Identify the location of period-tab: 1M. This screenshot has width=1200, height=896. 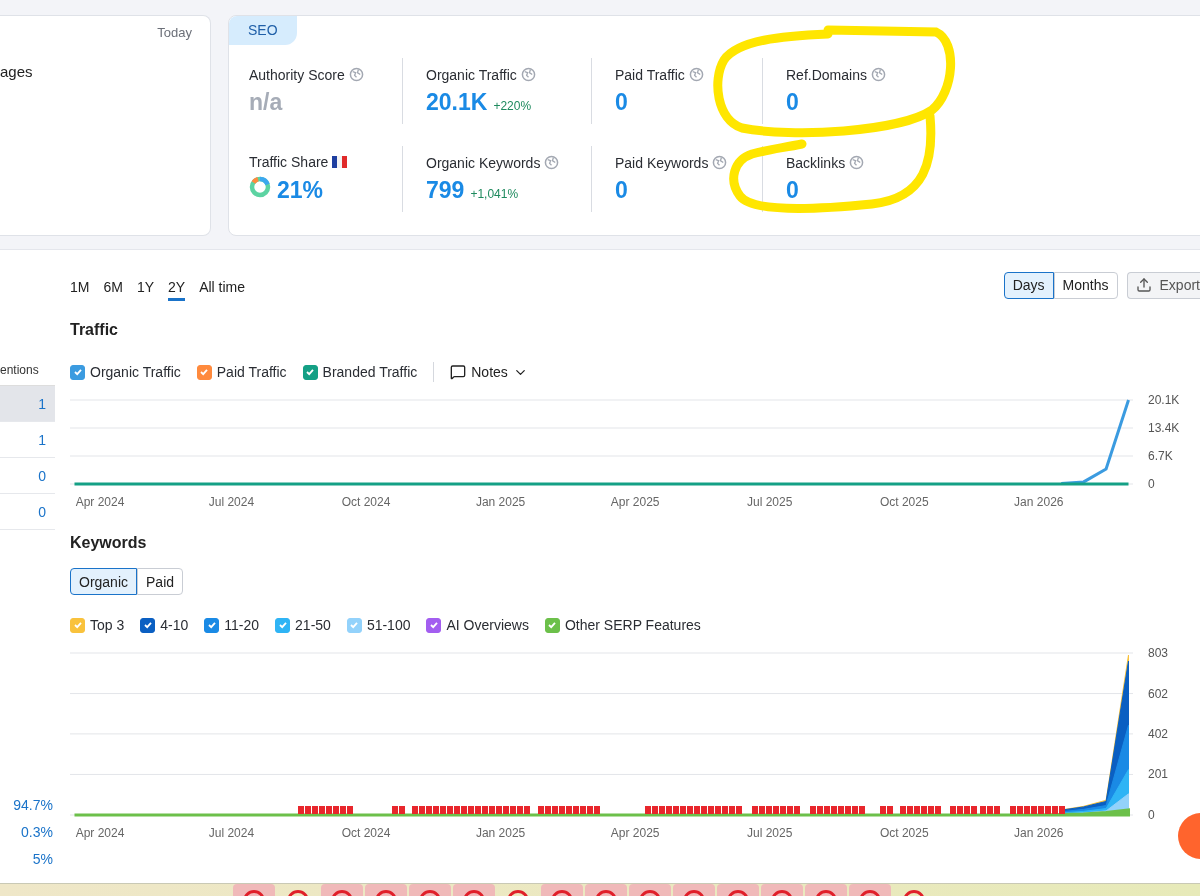
(80, 288).